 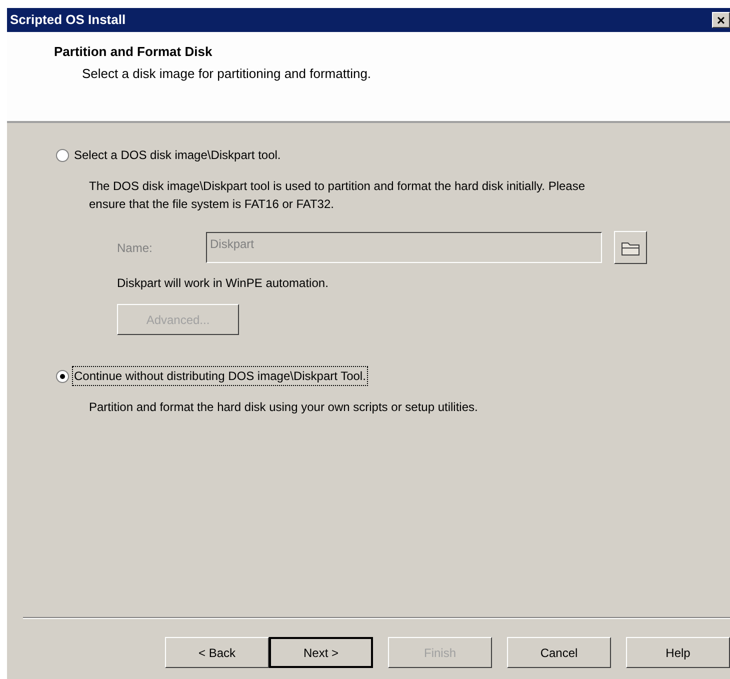 What do you see at coordinates (223, 283) in the screenshot?
I see `info-text: Diskpart will work in WinPE automation.` at bounding box center [223, 283].